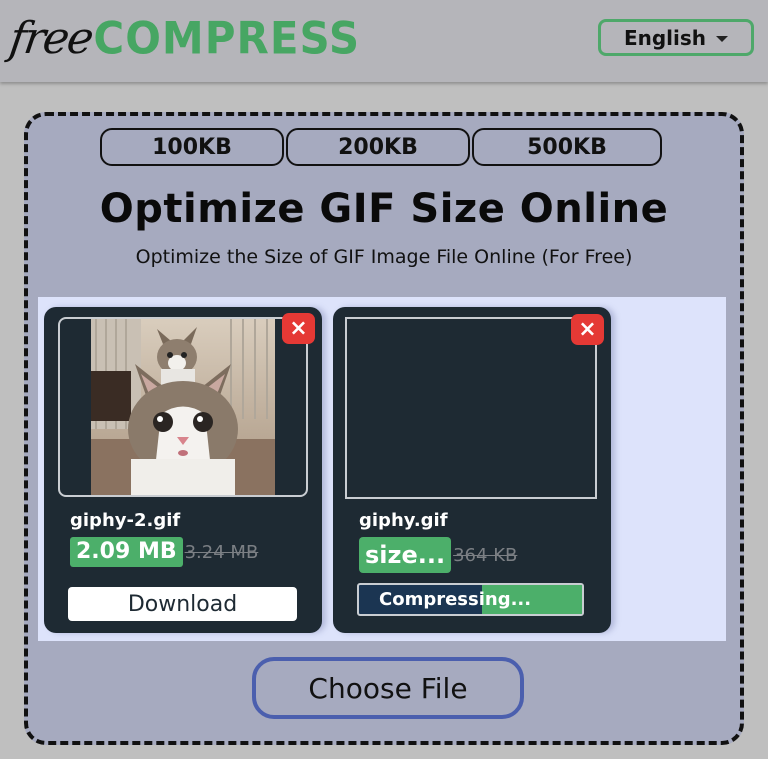 Image resolution: width=768 pixels, height=759 pixels. What do you see at coordinates (221, 552) in the screenshot?
I see `original-size: 3.24 MB` at bounding box center [221, 552].